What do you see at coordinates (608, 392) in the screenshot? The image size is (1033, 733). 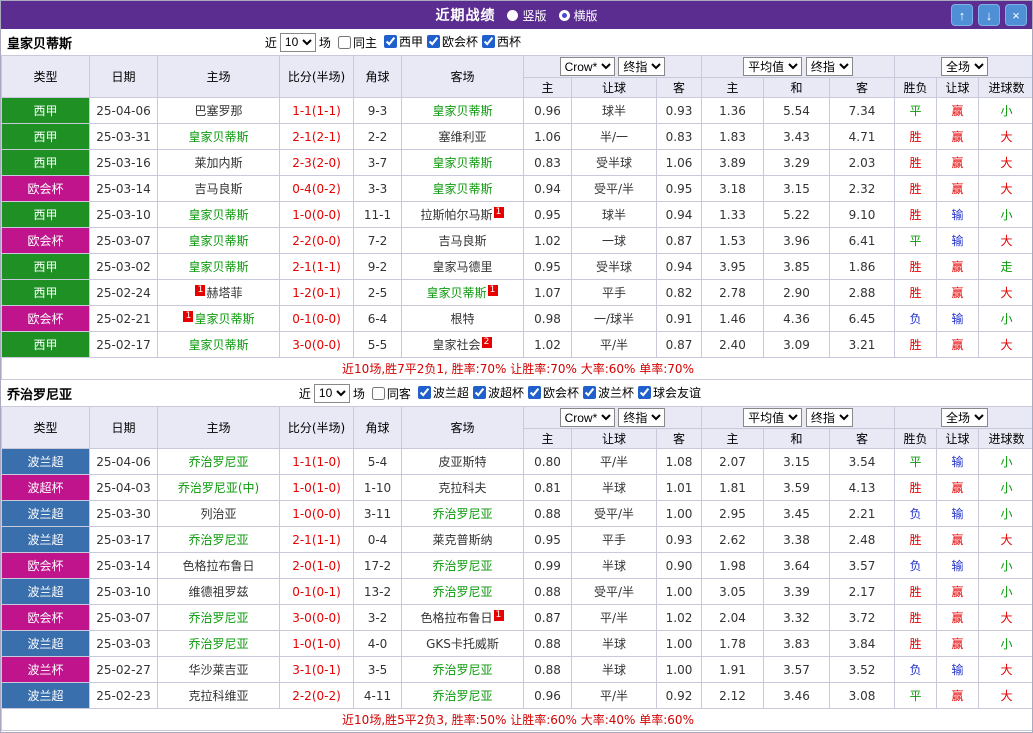 I see `league-filter: 波兰杯` at bounding box center [608, 392].